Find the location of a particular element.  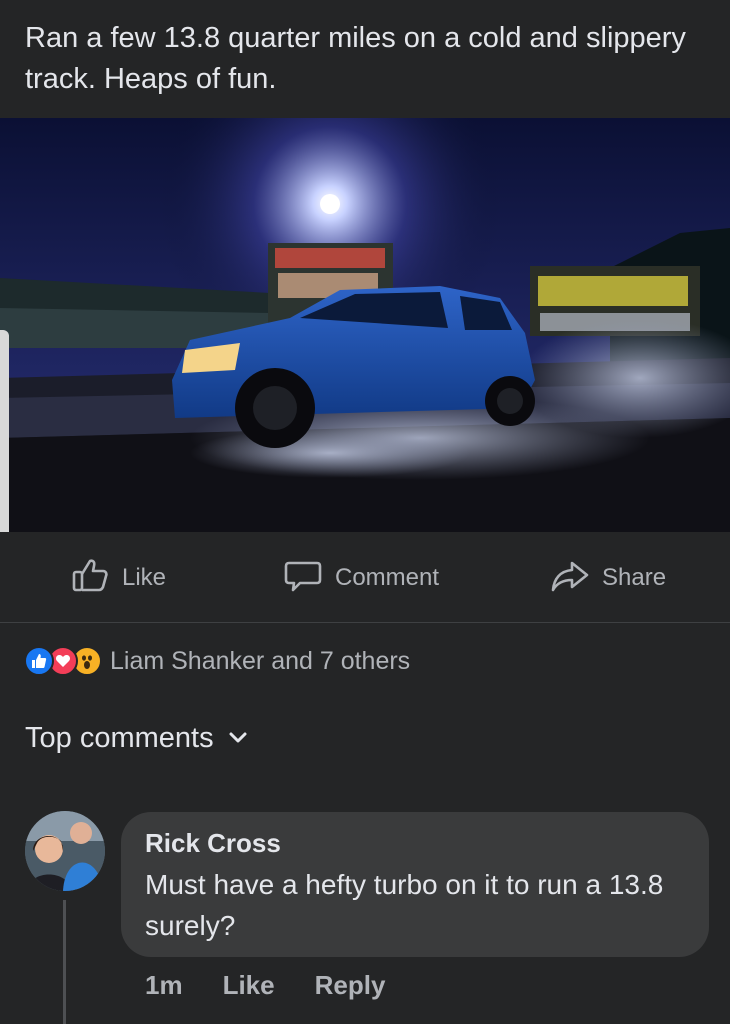

comments-sort-dropdown: Top comments is located at coordinates (136, 738).